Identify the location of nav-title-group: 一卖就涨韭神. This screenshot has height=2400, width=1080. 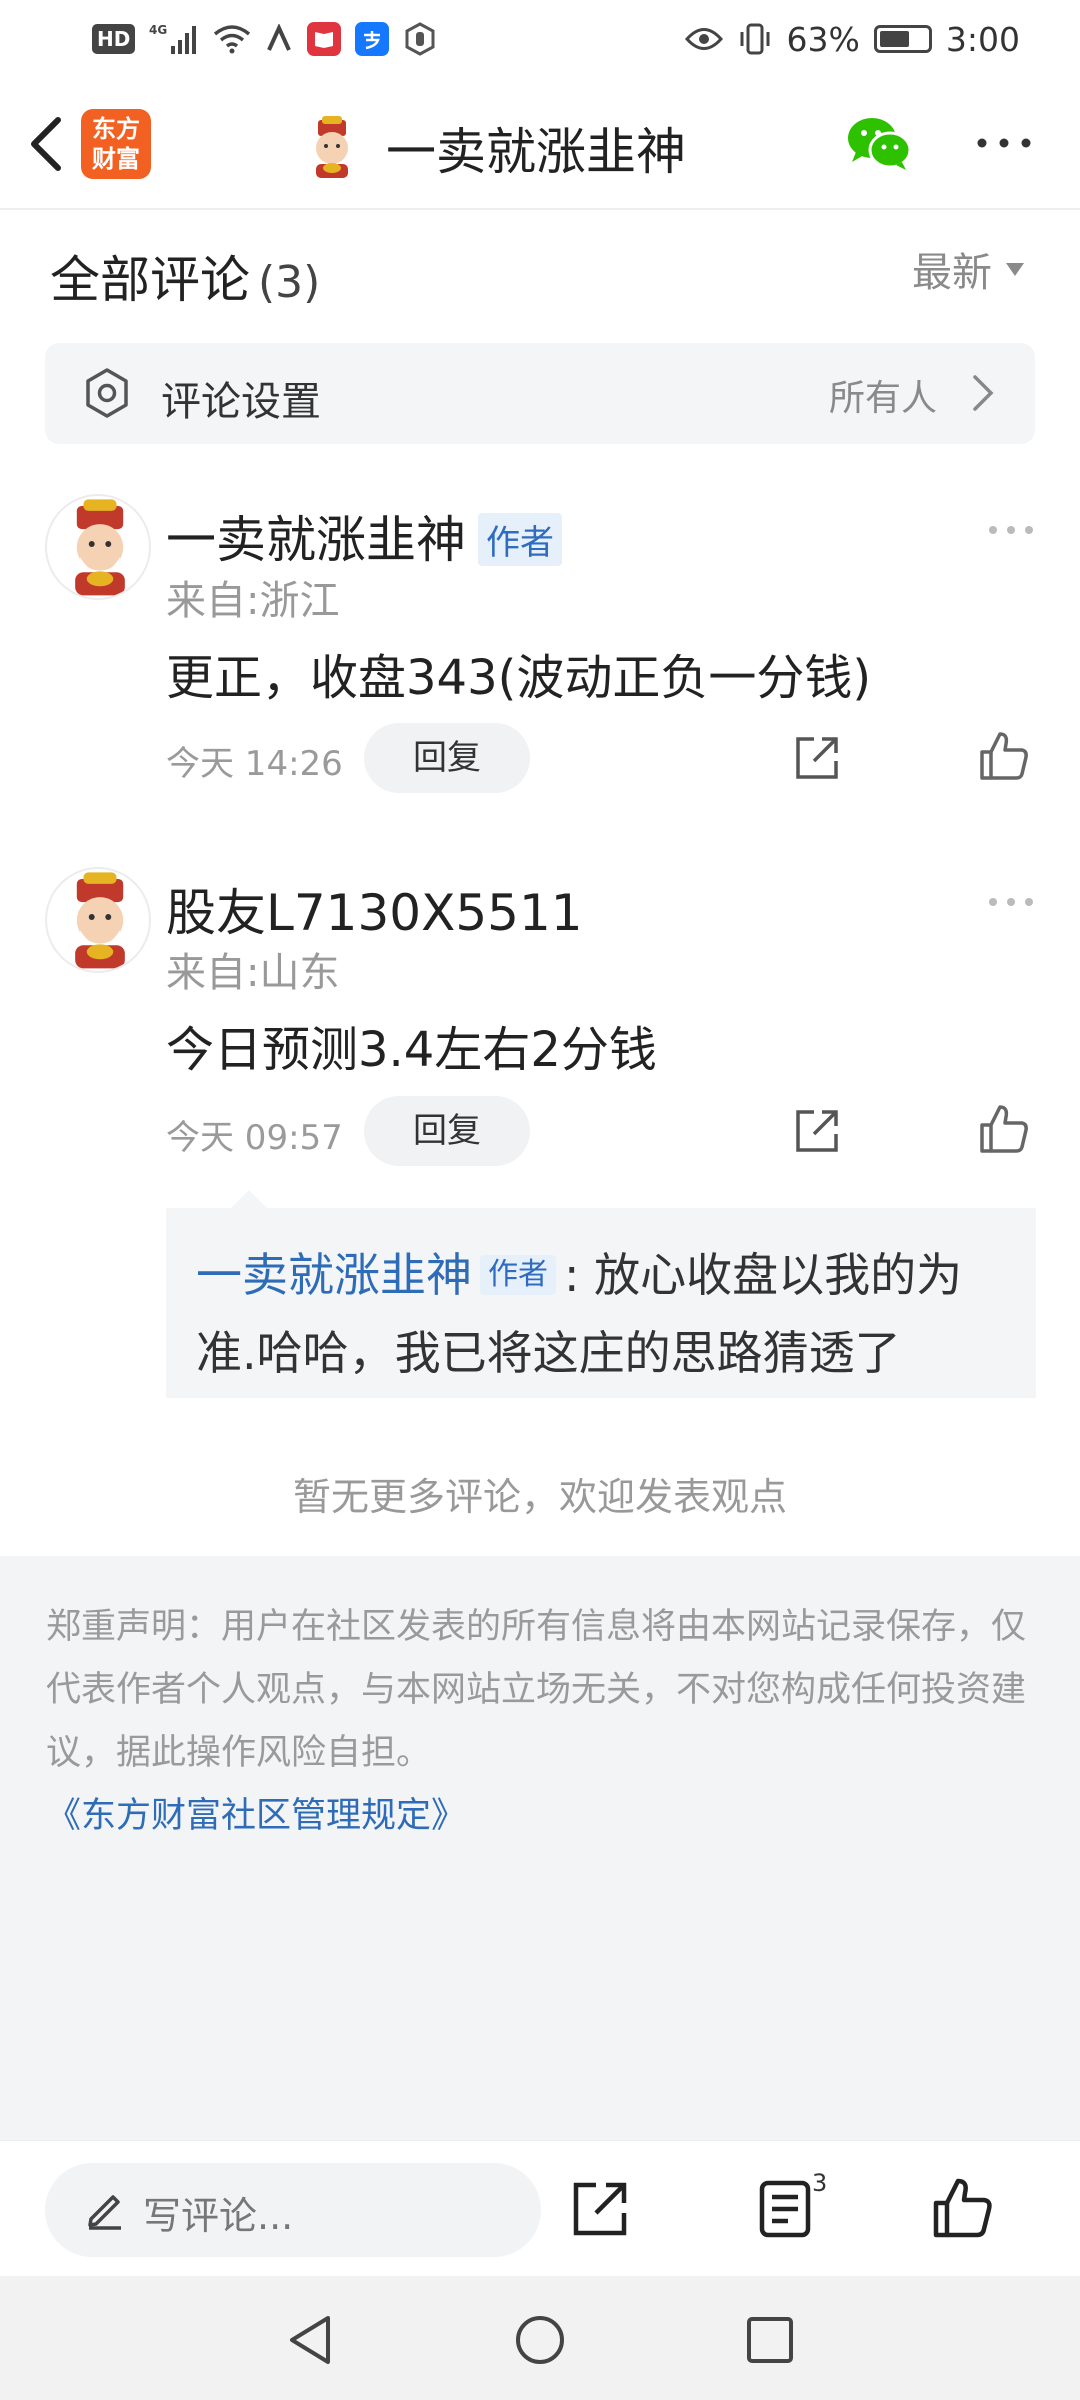
(493, 148).